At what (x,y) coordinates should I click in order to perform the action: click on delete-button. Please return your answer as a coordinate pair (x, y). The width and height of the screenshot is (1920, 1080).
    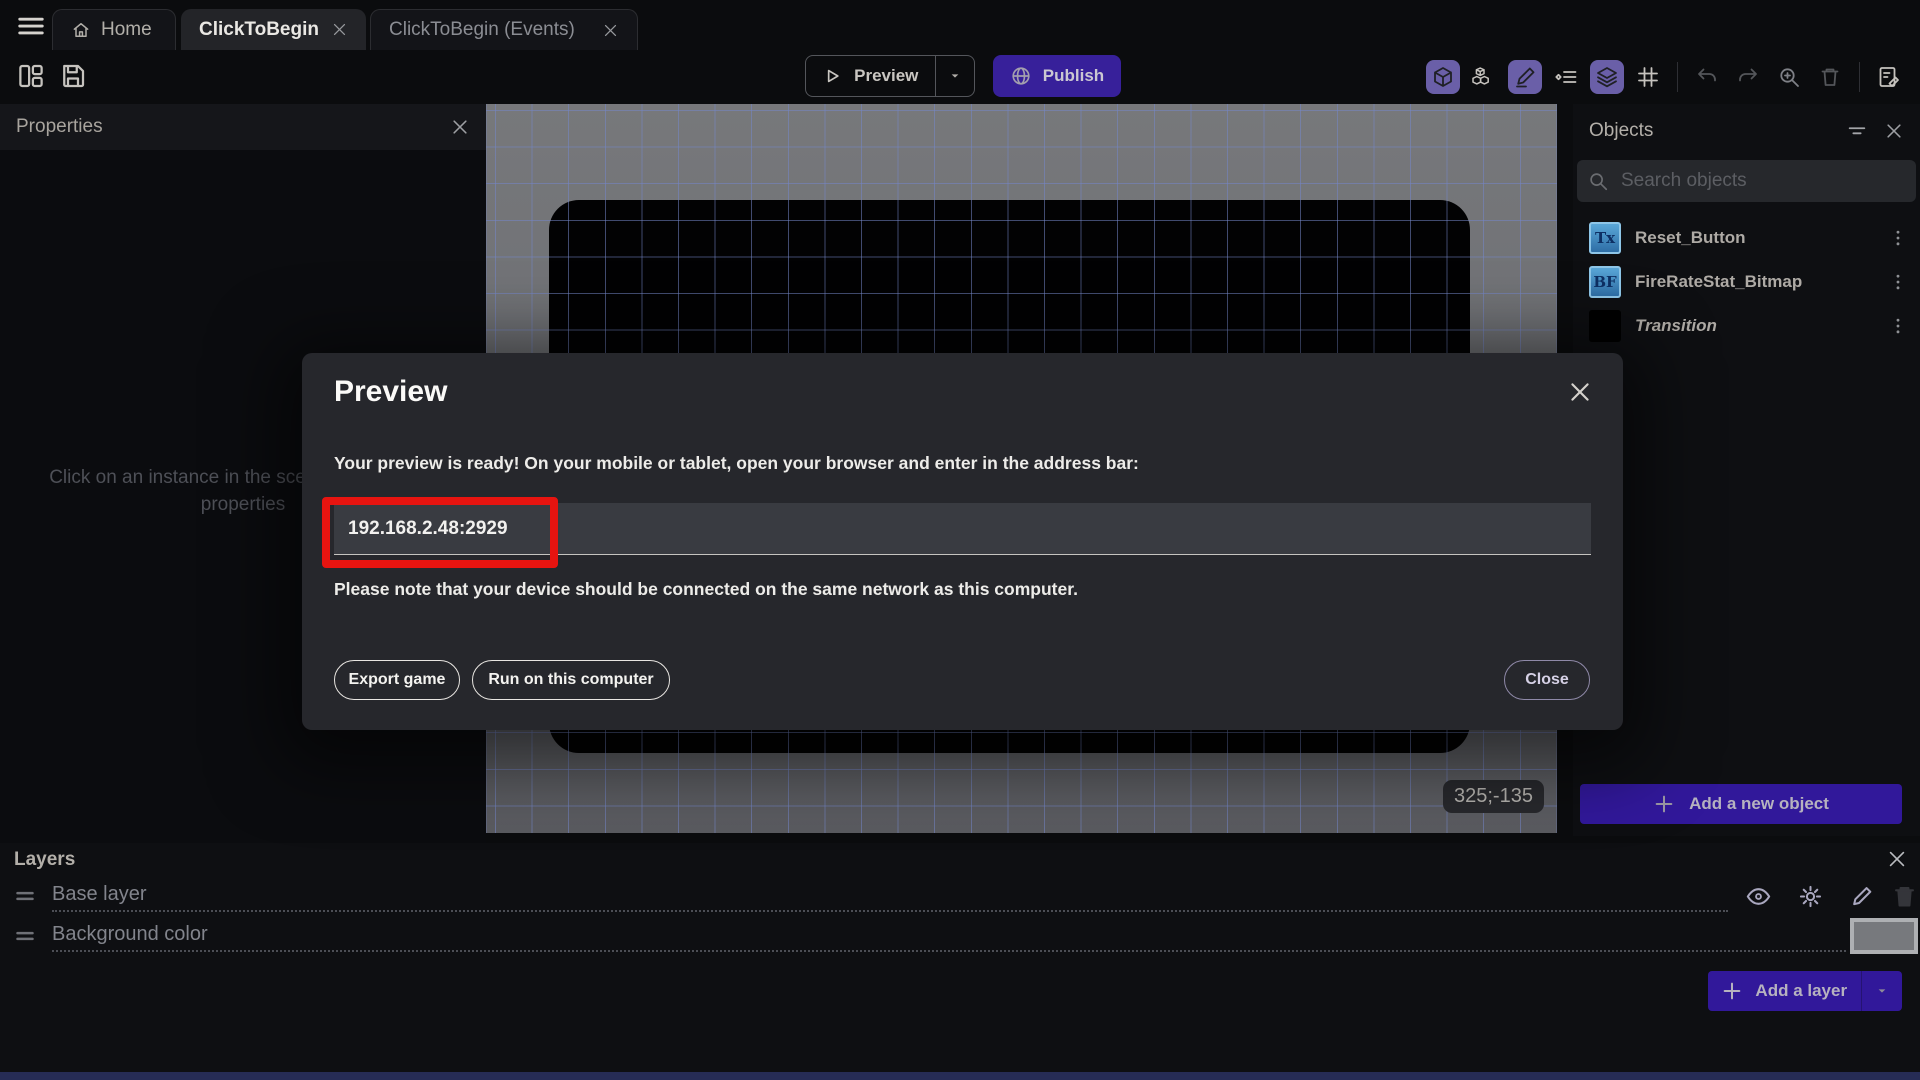
    Looking at the image, I should click on (1830, 77).